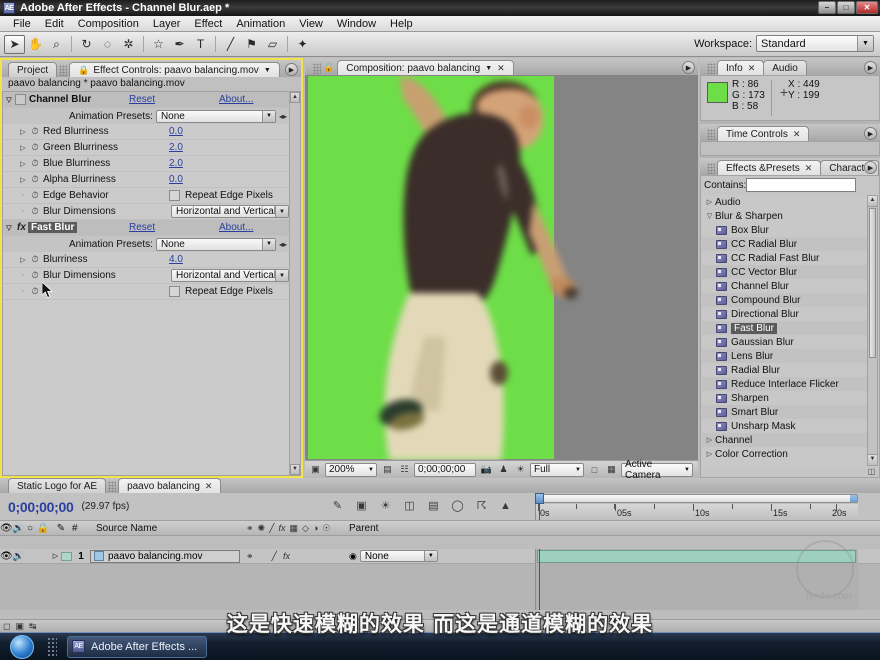  Describe the element at coordinates (174, 195) in the screenshot. I see `repeat-edge-pixels-checkbox` at that location.